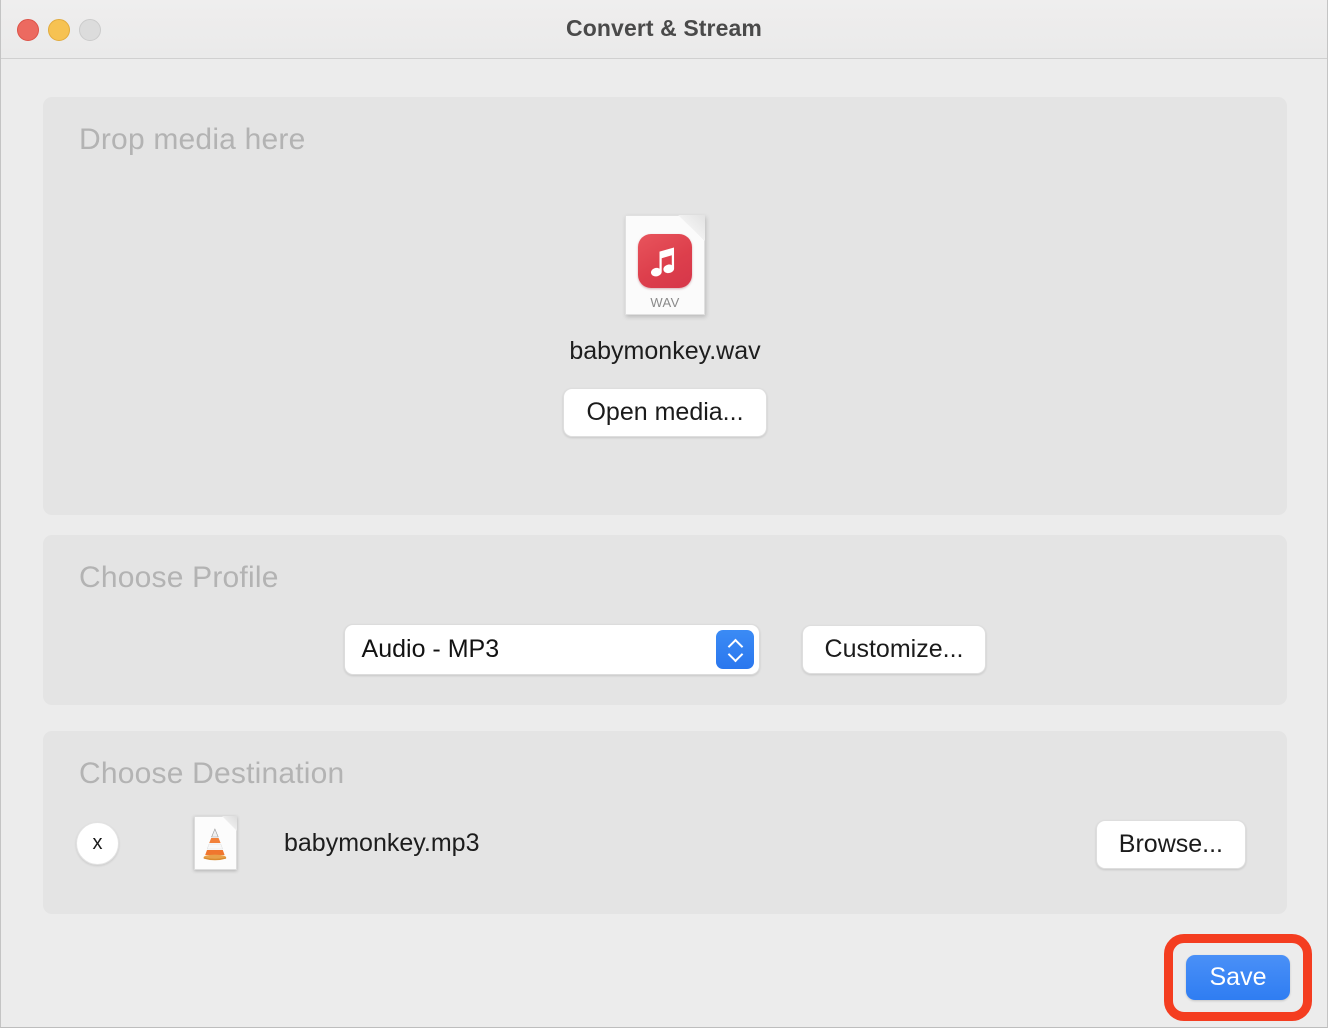 This screenshot has height=1028, width=1328. Describe the element at coordinates (734, 649) in the screenshot. I see `profile-stepper-icon` at that location.